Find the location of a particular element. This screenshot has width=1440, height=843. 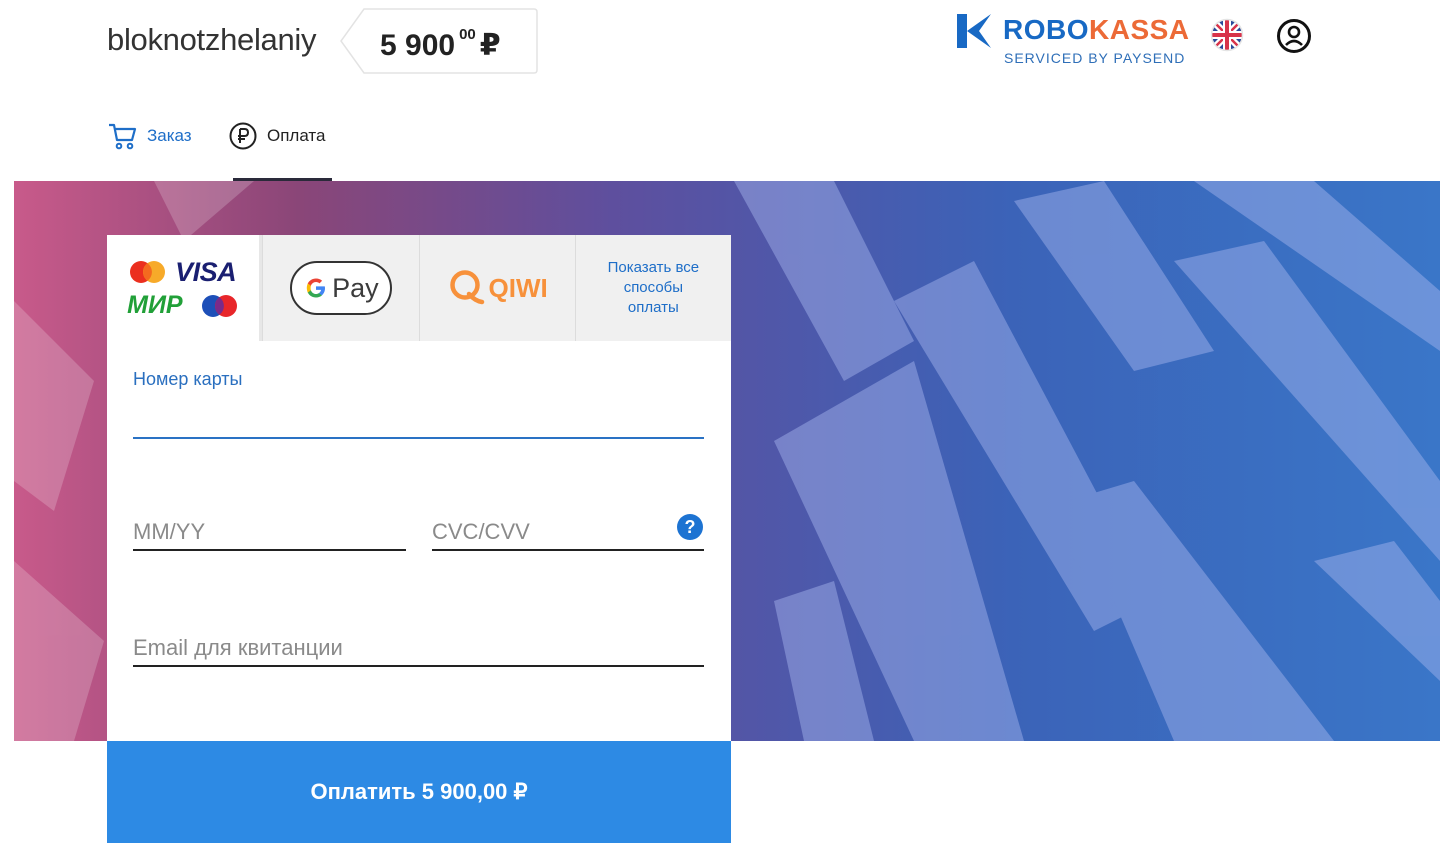

expiry-input is located at coordinates (269, 532).